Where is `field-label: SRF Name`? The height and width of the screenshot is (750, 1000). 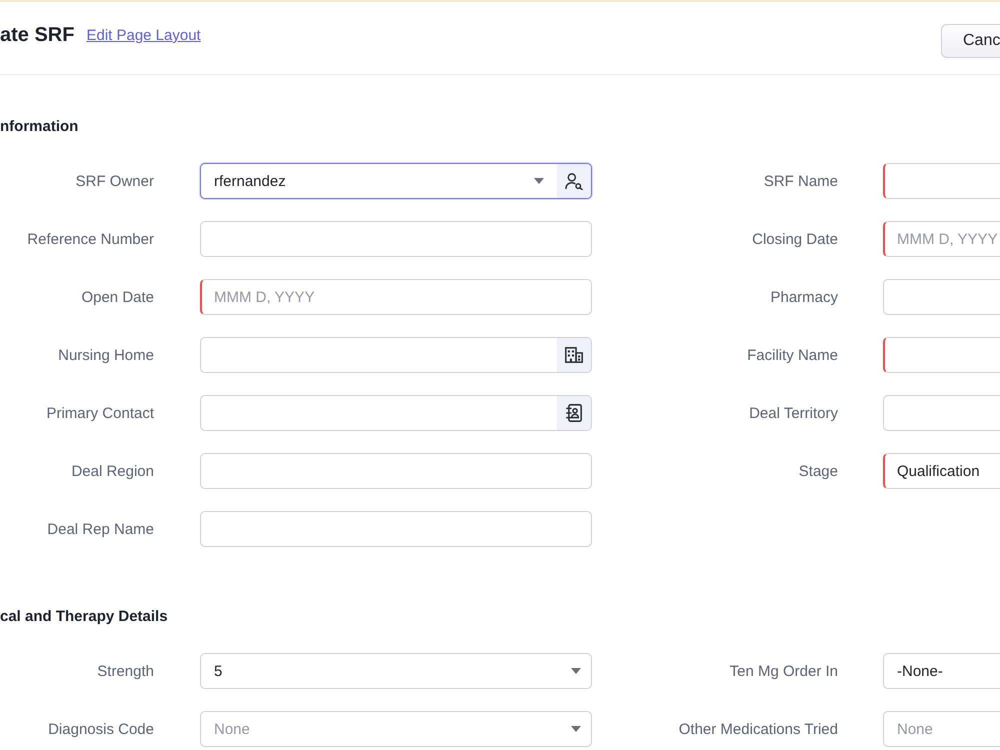
field-label: SRF Name is located at coordinates (801, 181).